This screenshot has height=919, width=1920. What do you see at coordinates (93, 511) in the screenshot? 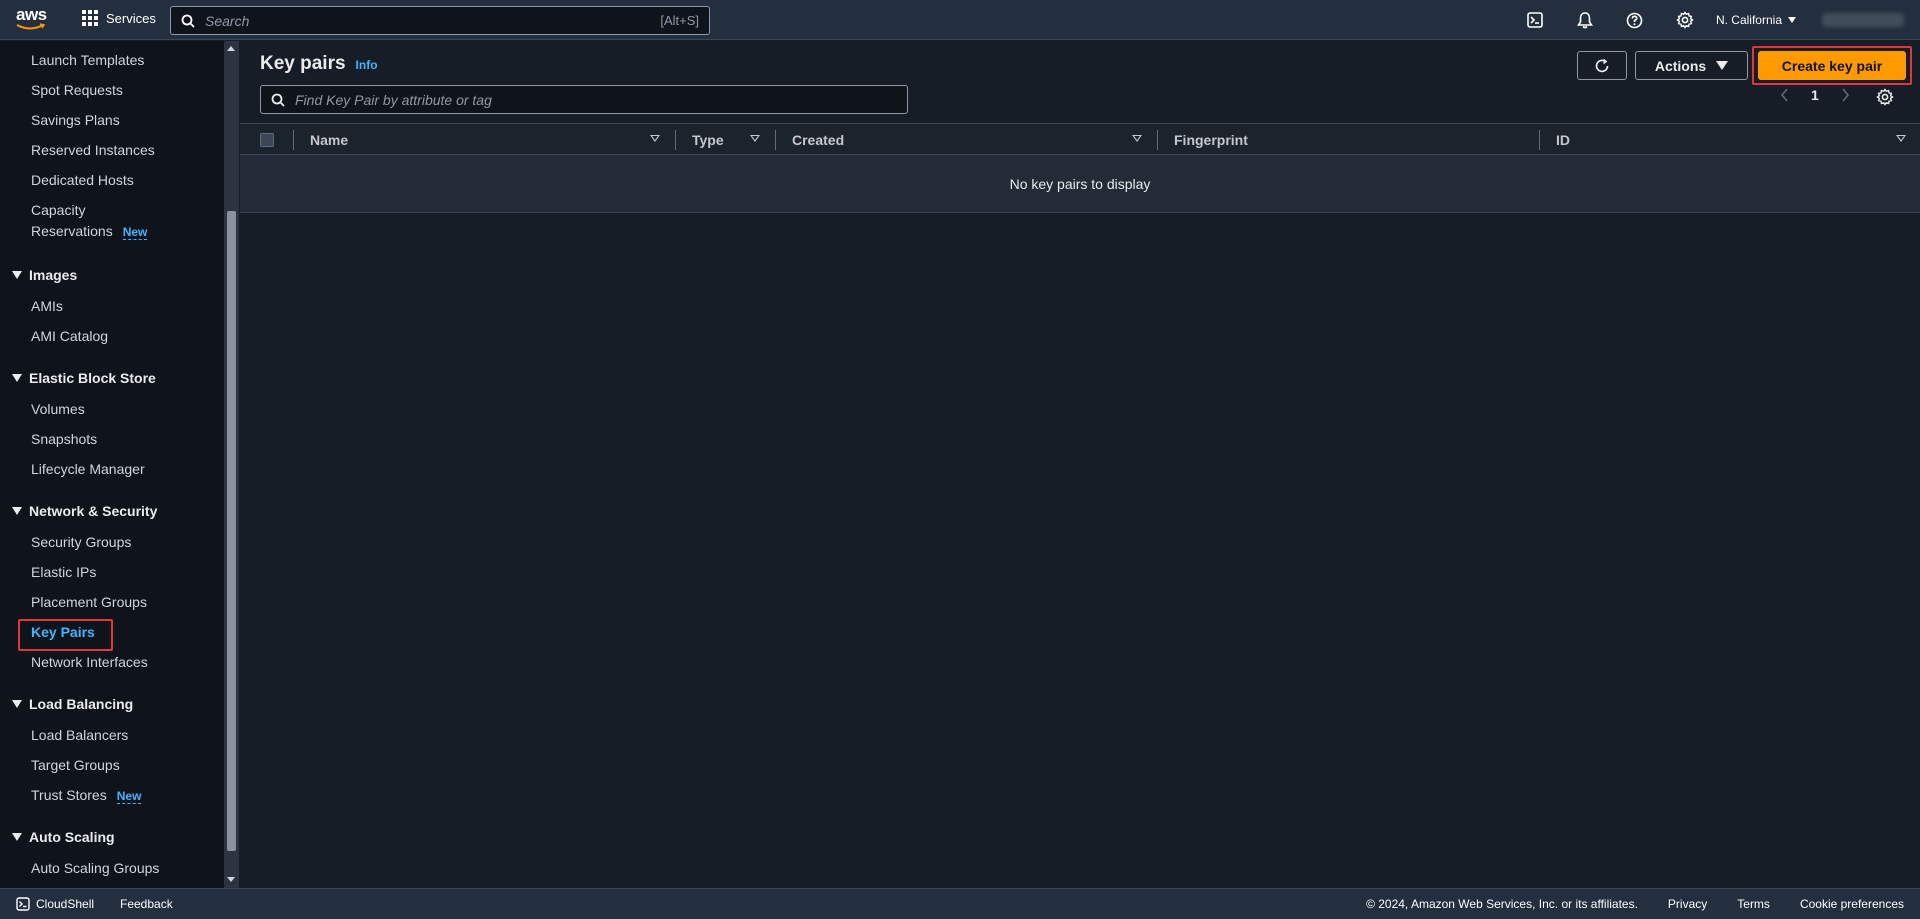
I see `sidebar-section-label: Network & Security` at bounding box center [93, 511].